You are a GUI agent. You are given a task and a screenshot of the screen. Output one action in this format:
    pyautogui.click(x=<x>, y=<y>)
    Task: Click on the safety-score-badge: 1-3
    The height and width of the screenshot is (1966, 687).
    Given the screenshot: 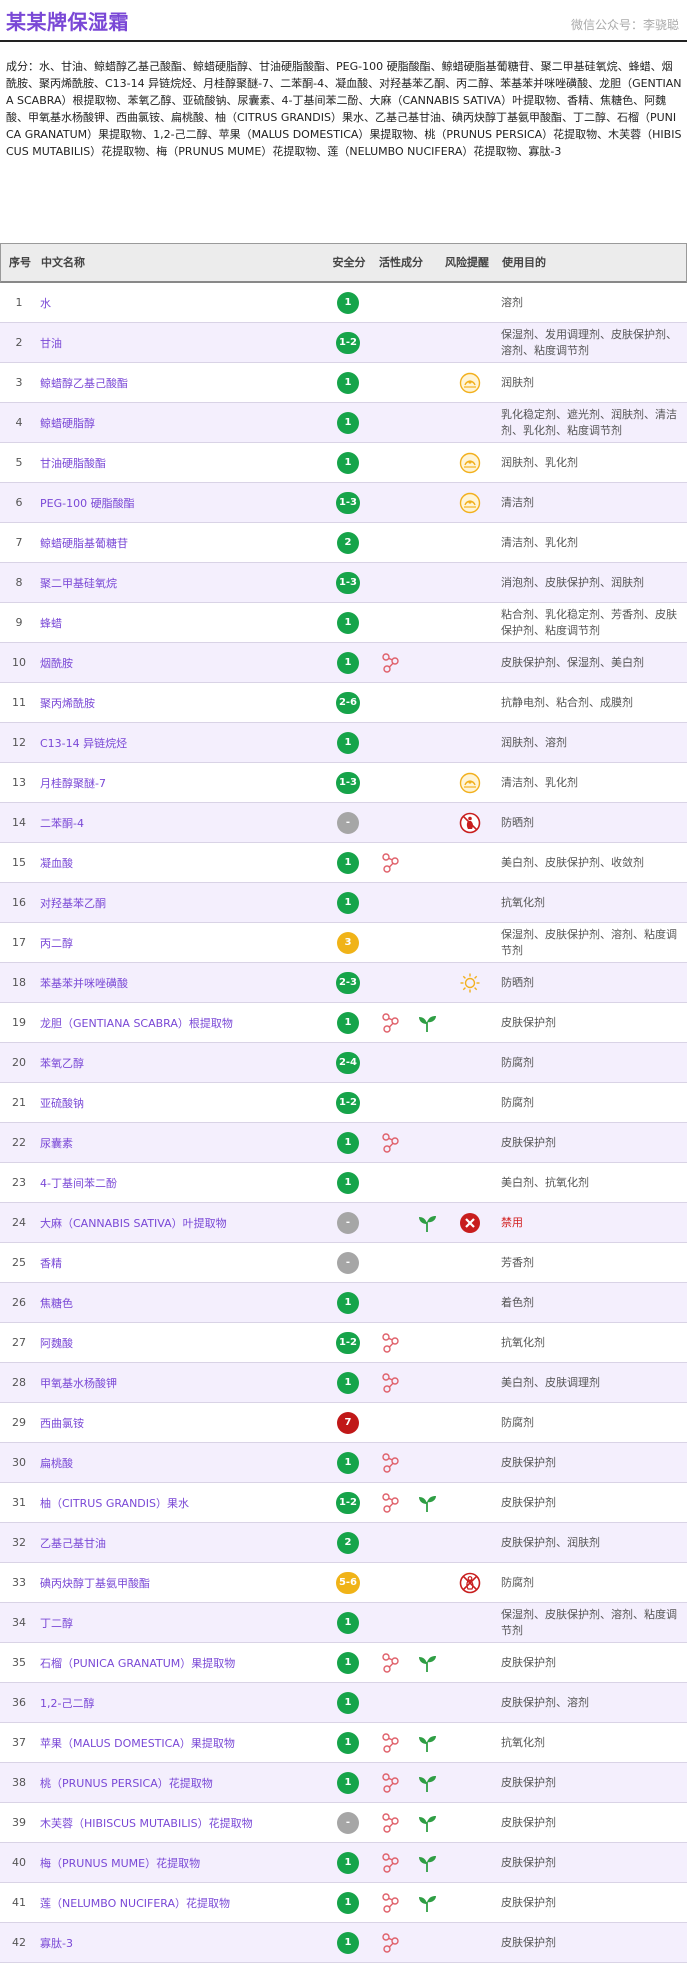 What is the action you would take?
    pyautogui.click(x=348, y=782)
    